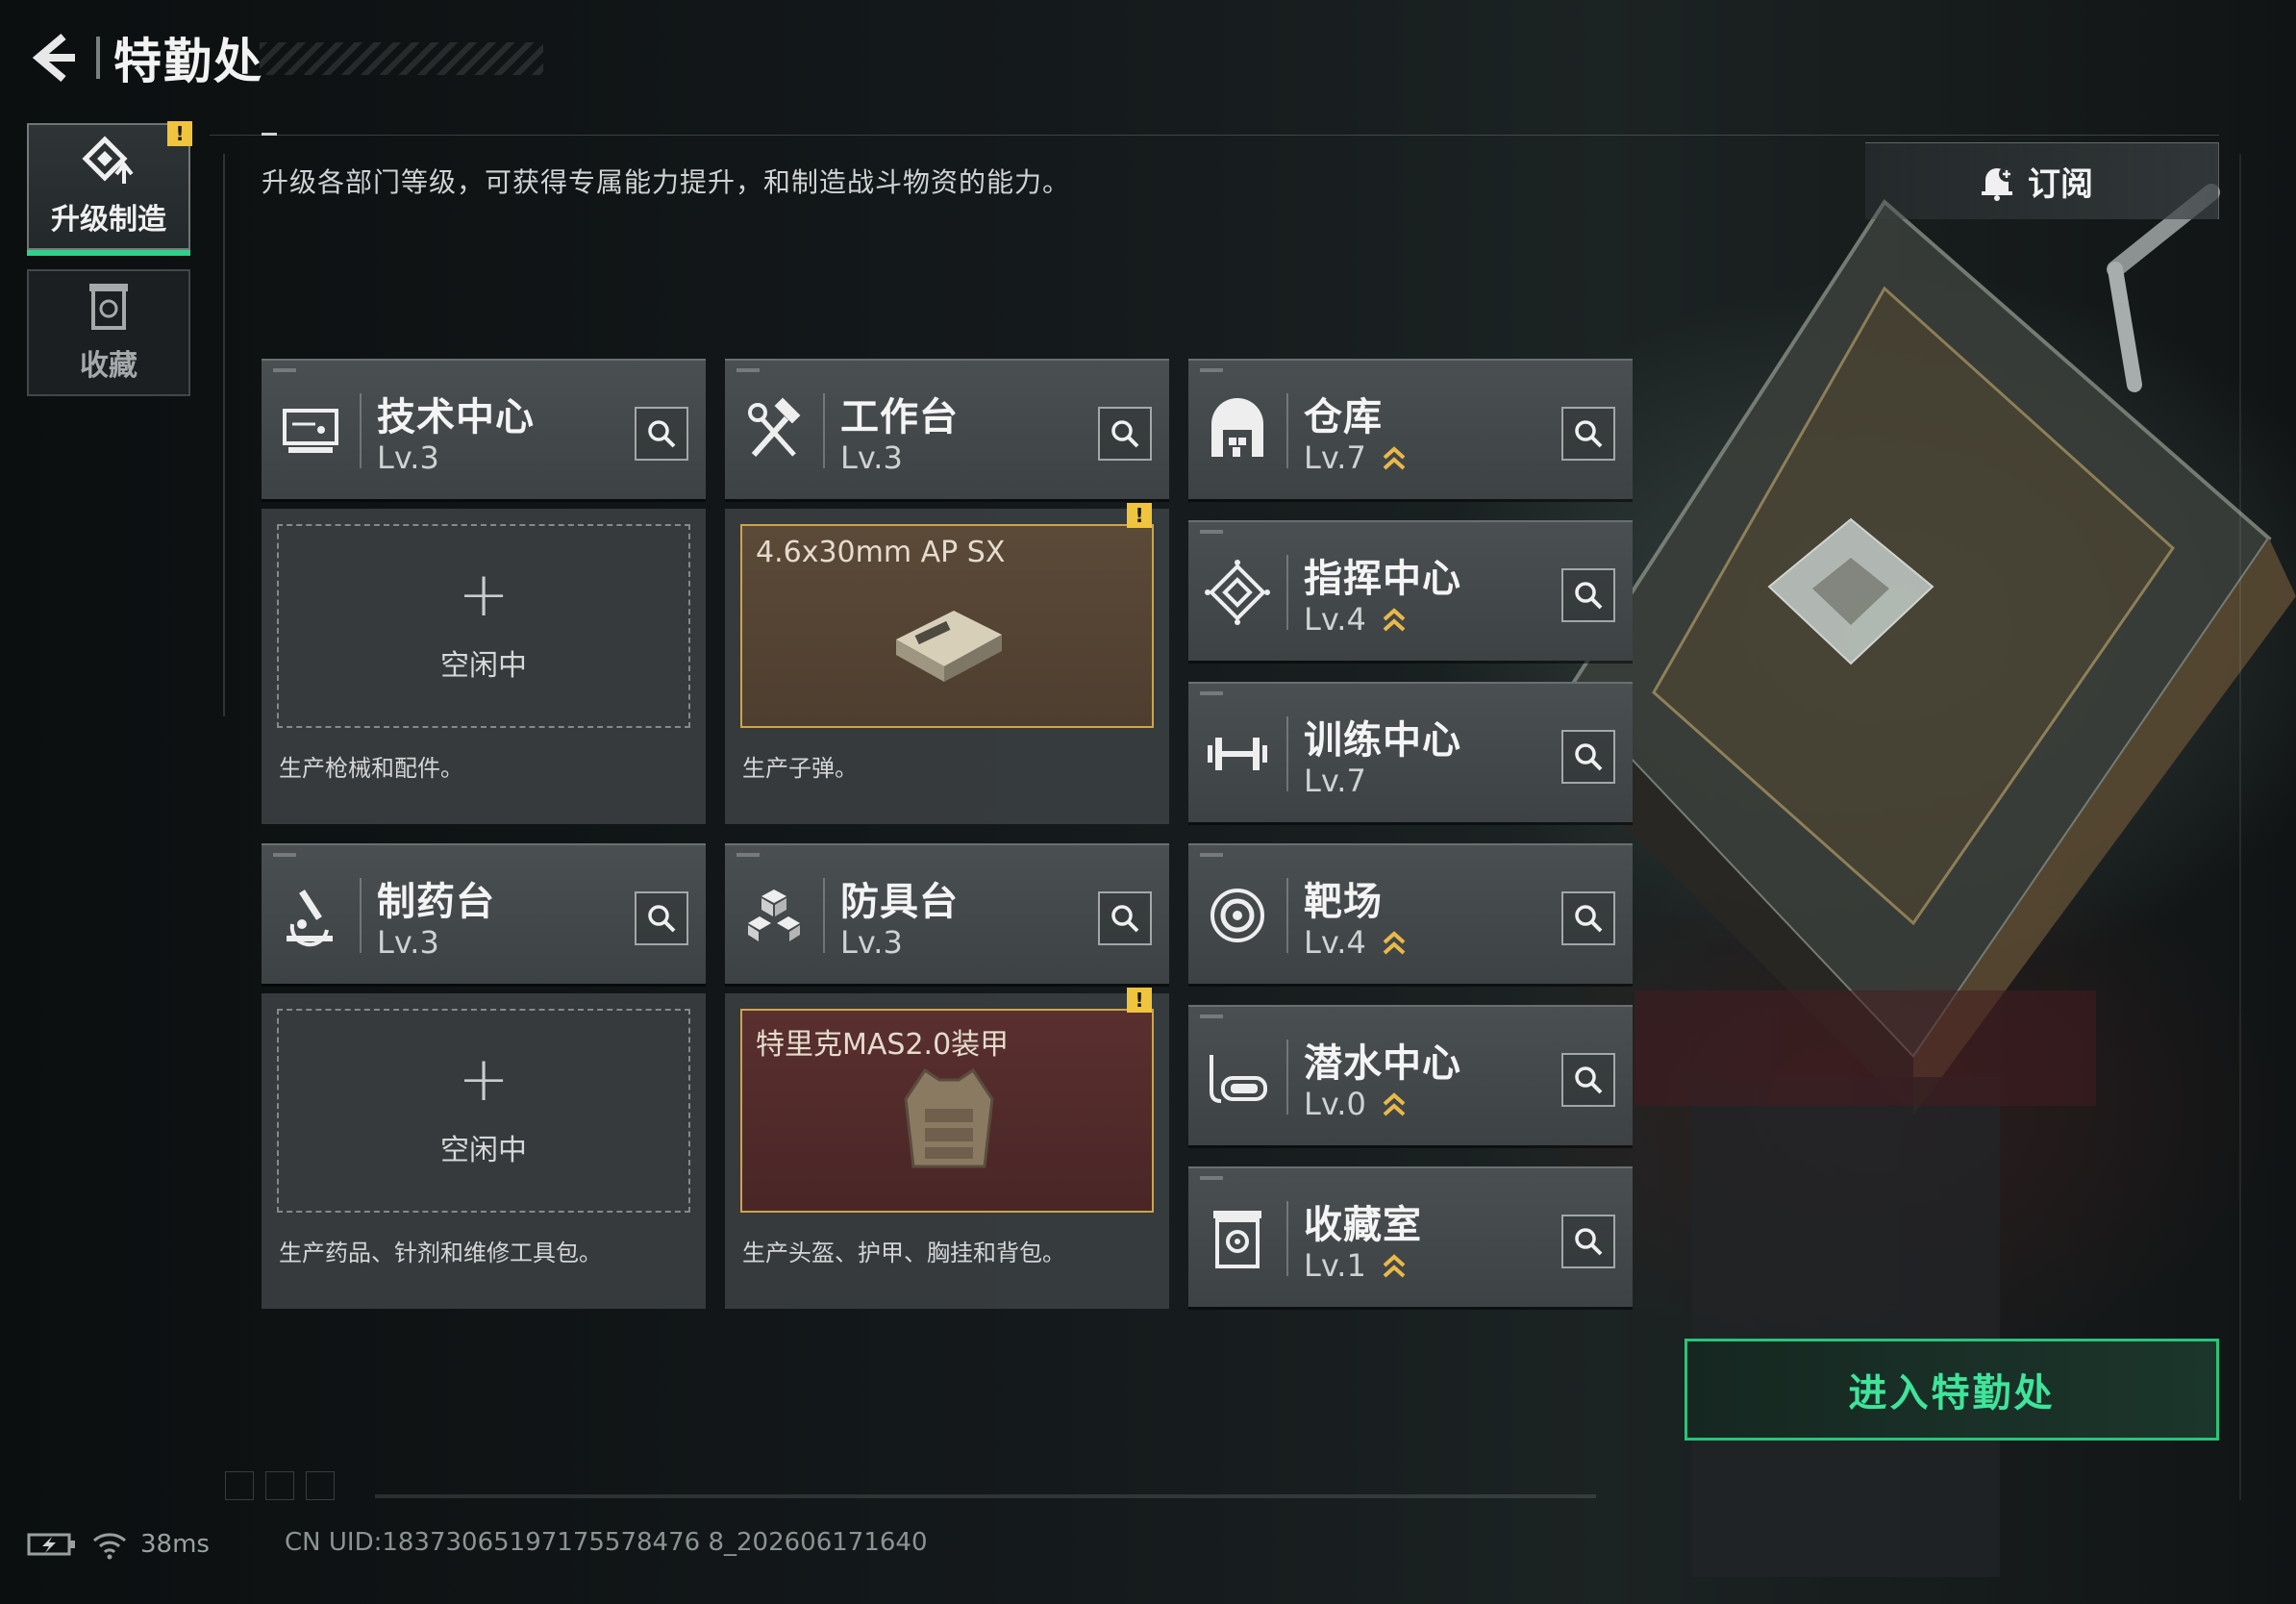 The image size is (2296, 1604). I want to click on production-panel-tech-center: + 空闲中 生产枪械和配件。, so click(484, 666).